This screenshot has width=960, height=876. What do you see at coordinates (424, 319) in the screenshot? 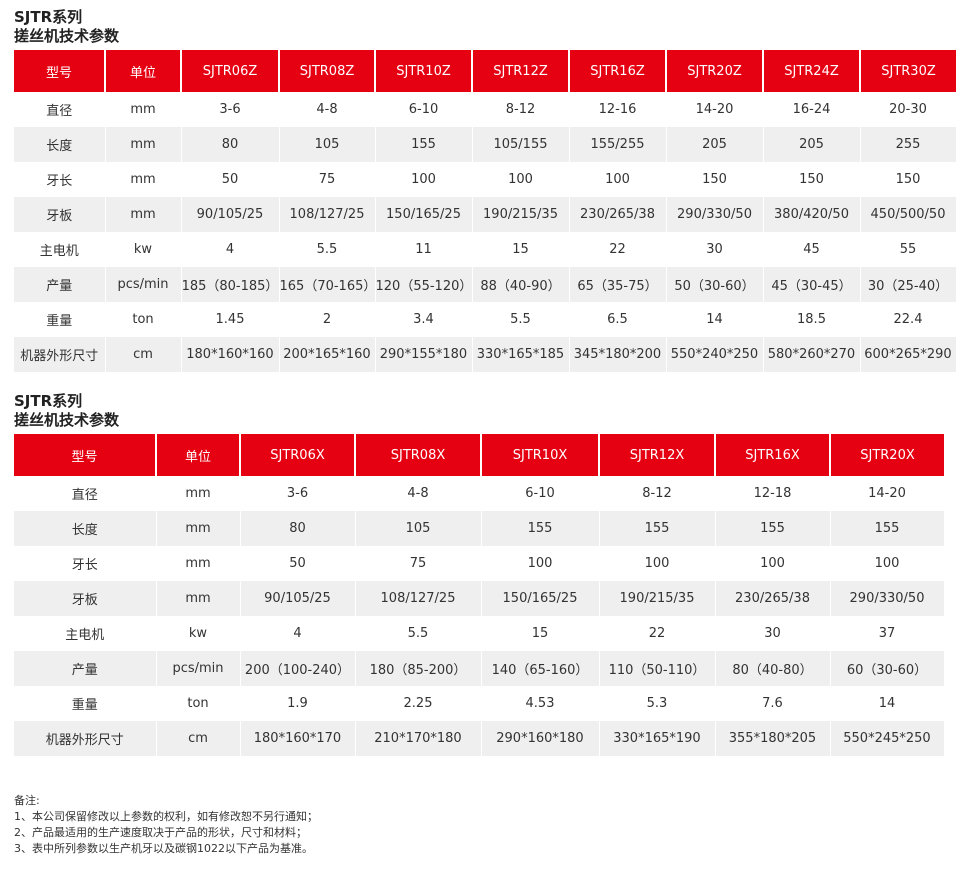
I see `table-cell: 3.4` at bounding box center [424, 319].